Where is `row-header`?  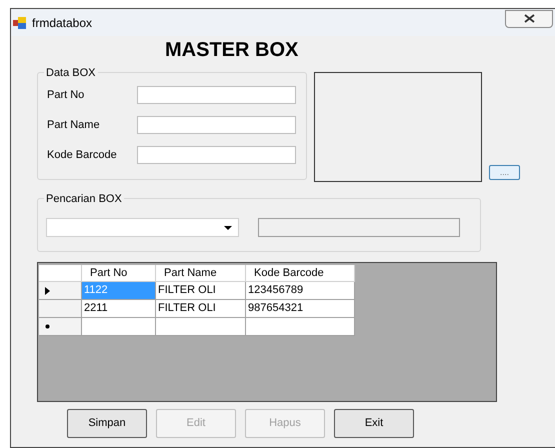 row-header is located at coordinates (60, 291).